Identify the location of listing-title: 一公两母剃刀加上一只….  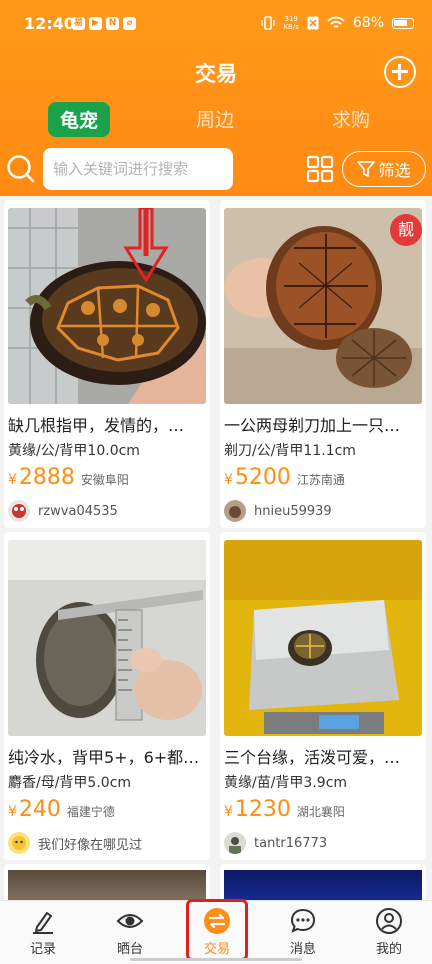
(312, 425).